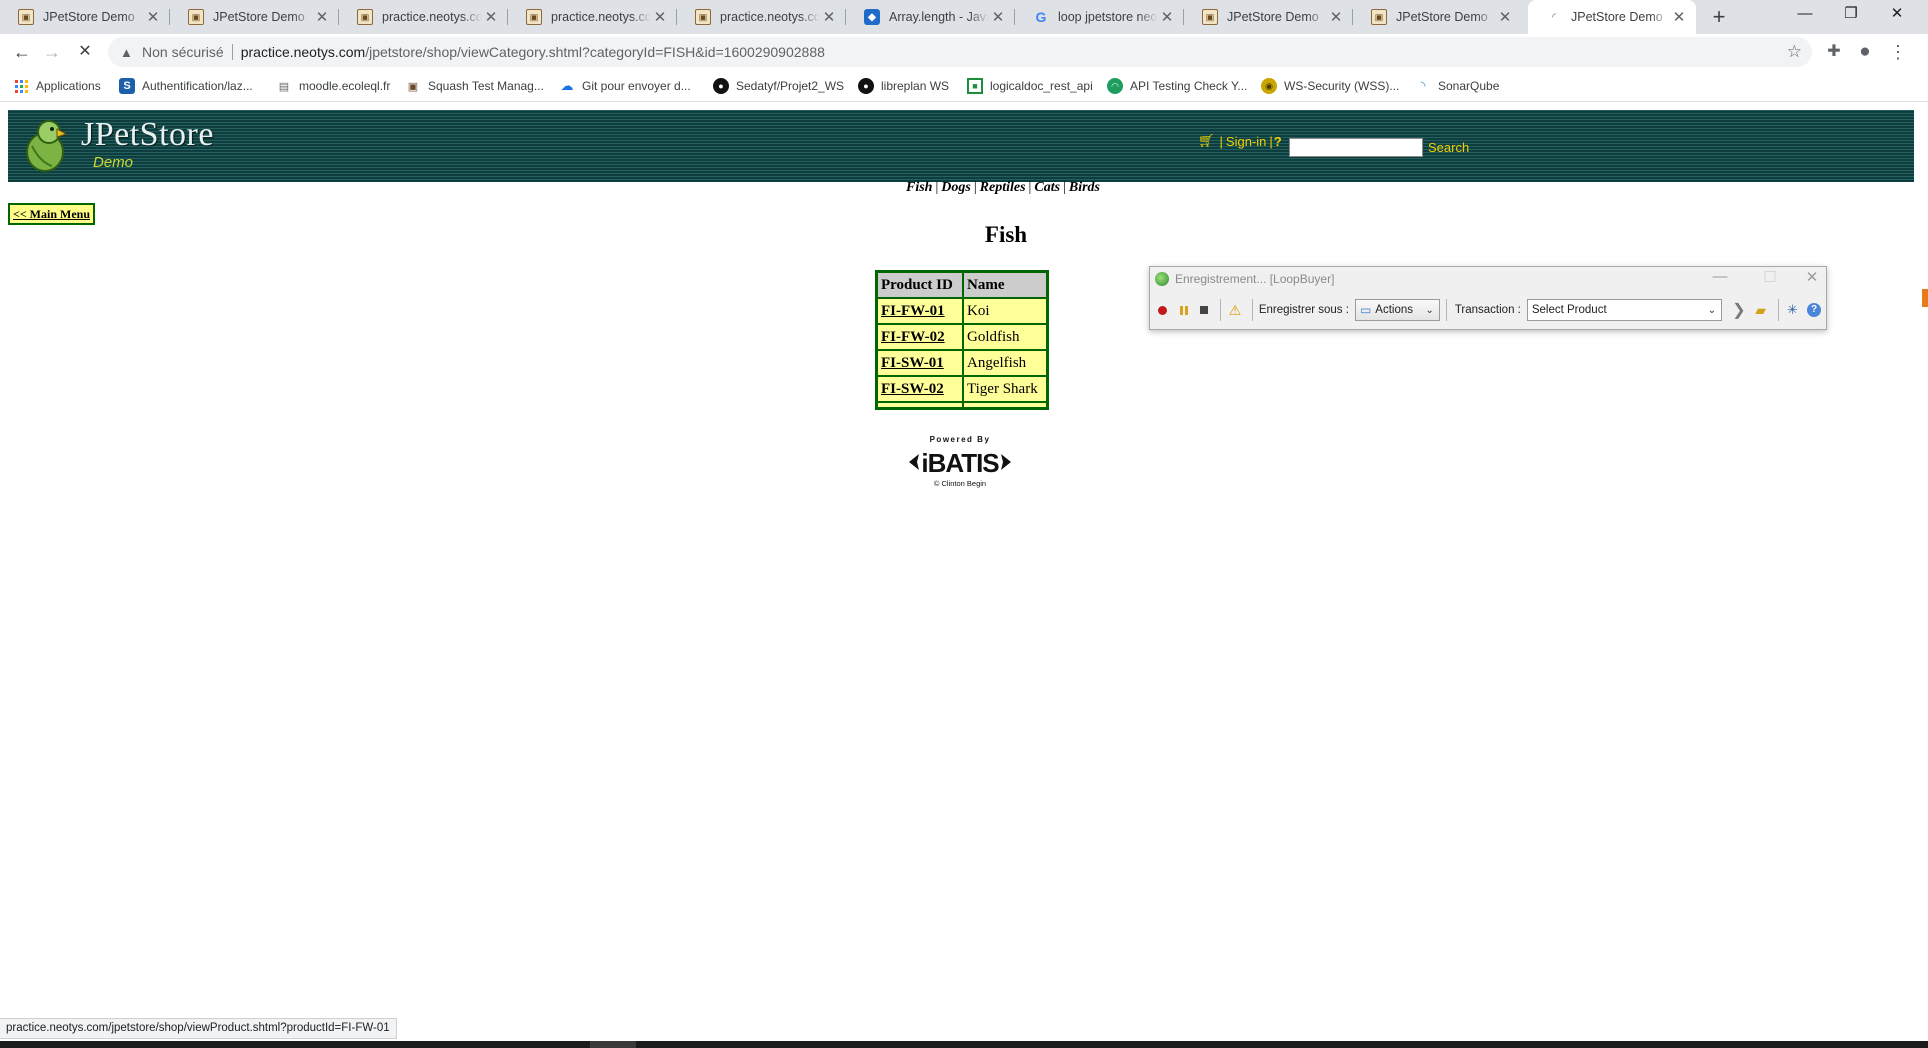  Describe the element at coordinates (1770, 277) in the screenshot. I see `recorder-maximize-button: ☐` at that location.